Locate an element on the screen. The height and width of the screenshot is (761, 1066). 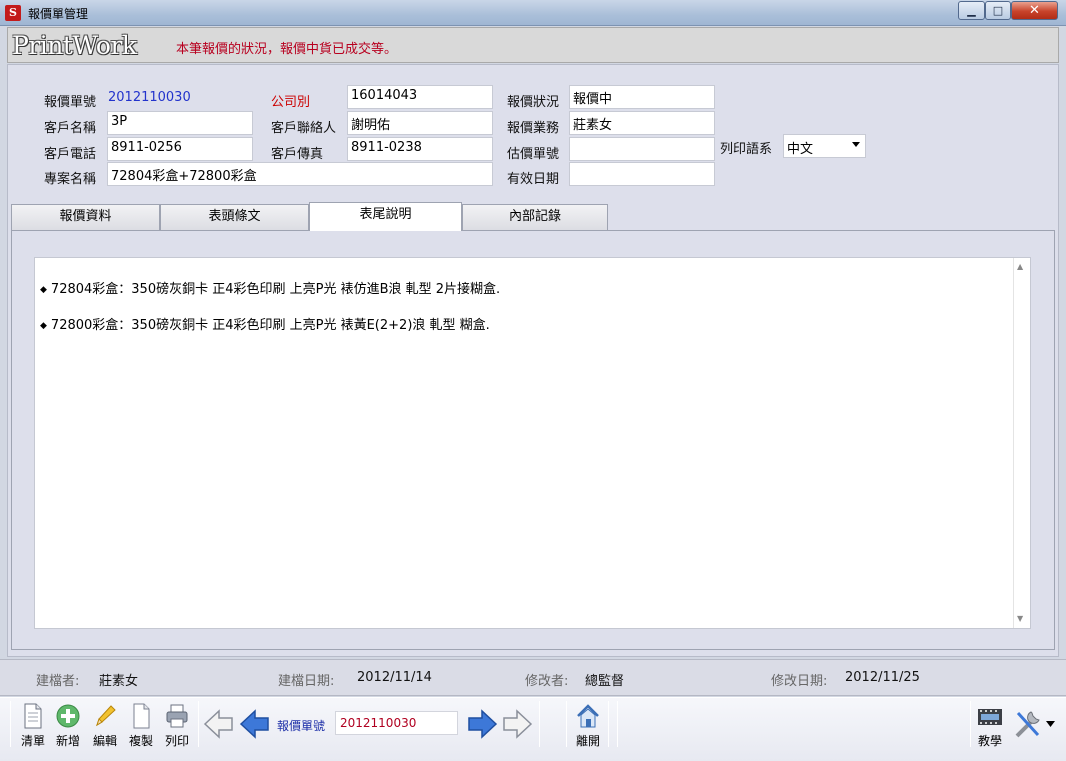
modified-date-label: 修改日期: is located at coordinates (799, 681).